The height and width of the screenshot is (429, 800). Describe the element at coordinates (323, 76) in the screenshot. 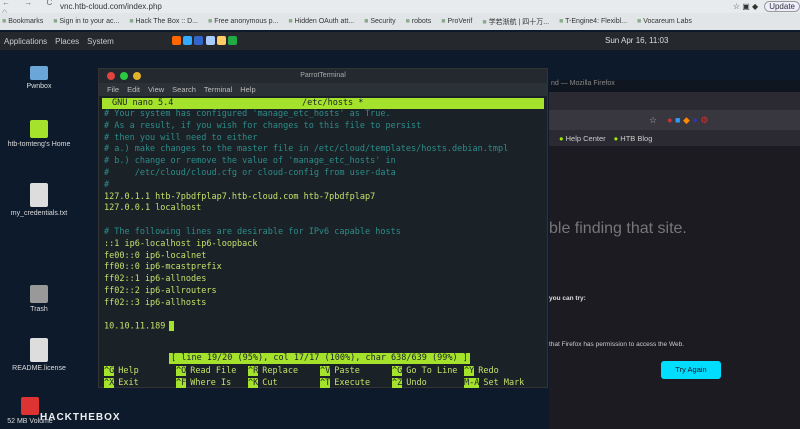

I see `terminal-titlebar: ParrotTerminal` at that location.